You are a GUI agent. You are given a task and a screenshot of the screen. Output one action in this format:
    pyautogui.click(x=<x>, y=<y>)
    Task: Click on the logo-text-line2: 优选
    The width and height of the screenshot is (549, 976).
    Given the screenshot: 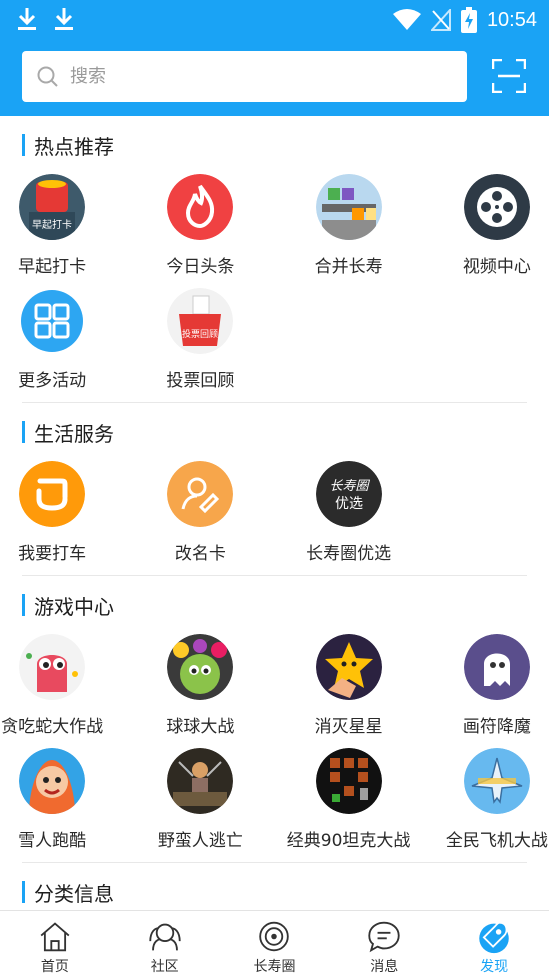 What is the action you would take?
    pyautogui.click(x=349, y=504)
    